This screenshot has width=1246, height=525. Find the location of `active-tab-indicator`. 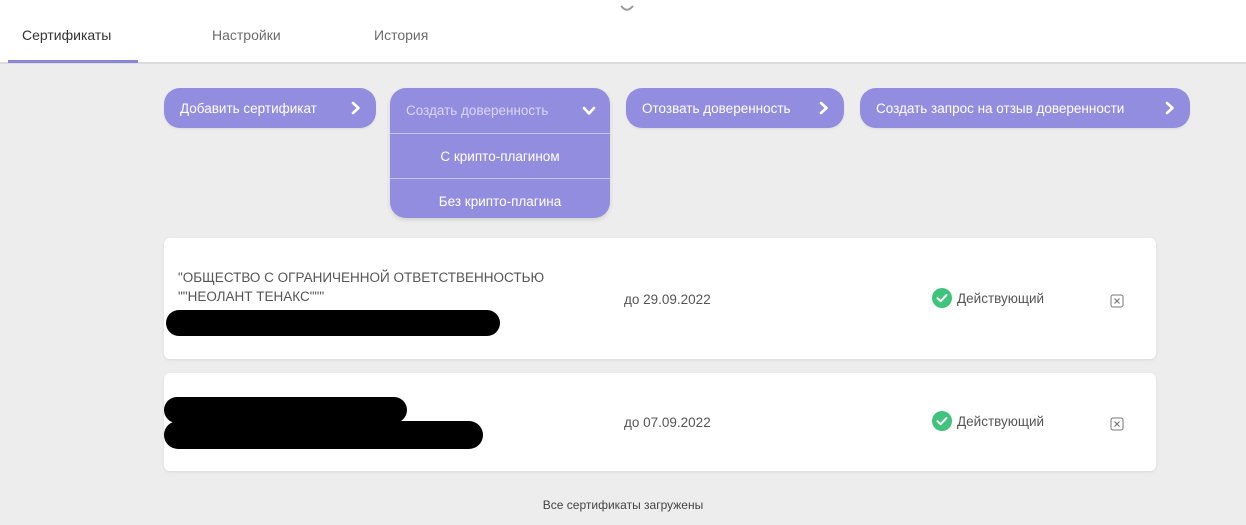

active-tab-indicator is located at coordinates (73, 61).